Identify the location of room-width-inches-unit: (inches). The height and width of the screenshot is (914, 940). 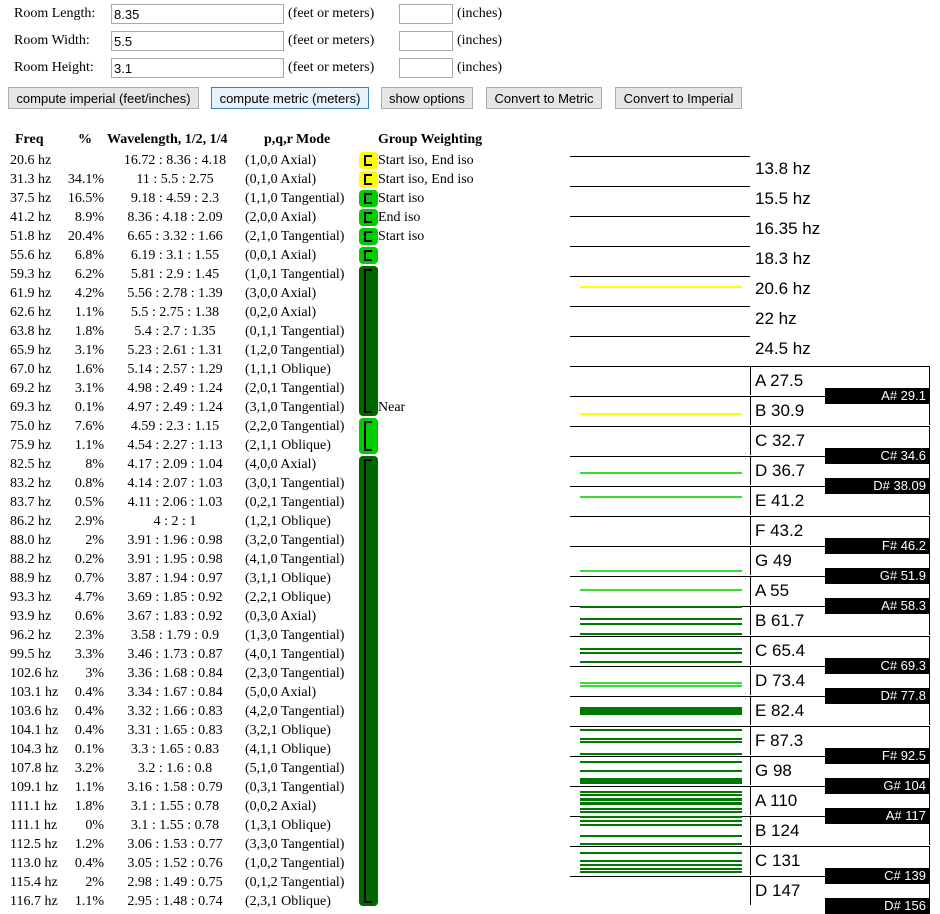
(480, 40).